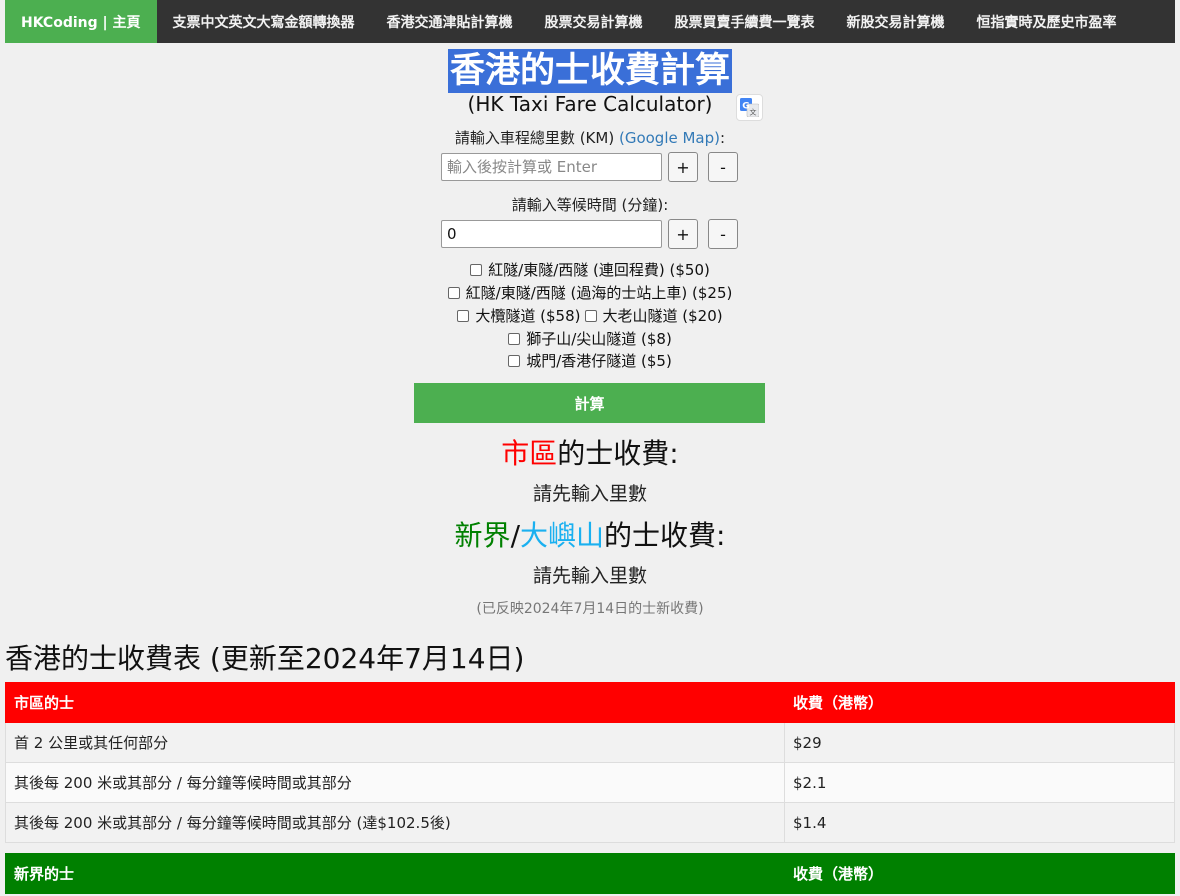  I want to click on nav-item-cheque-converter: 支票中文英文大寫金額轉換器, so click(264, 21).